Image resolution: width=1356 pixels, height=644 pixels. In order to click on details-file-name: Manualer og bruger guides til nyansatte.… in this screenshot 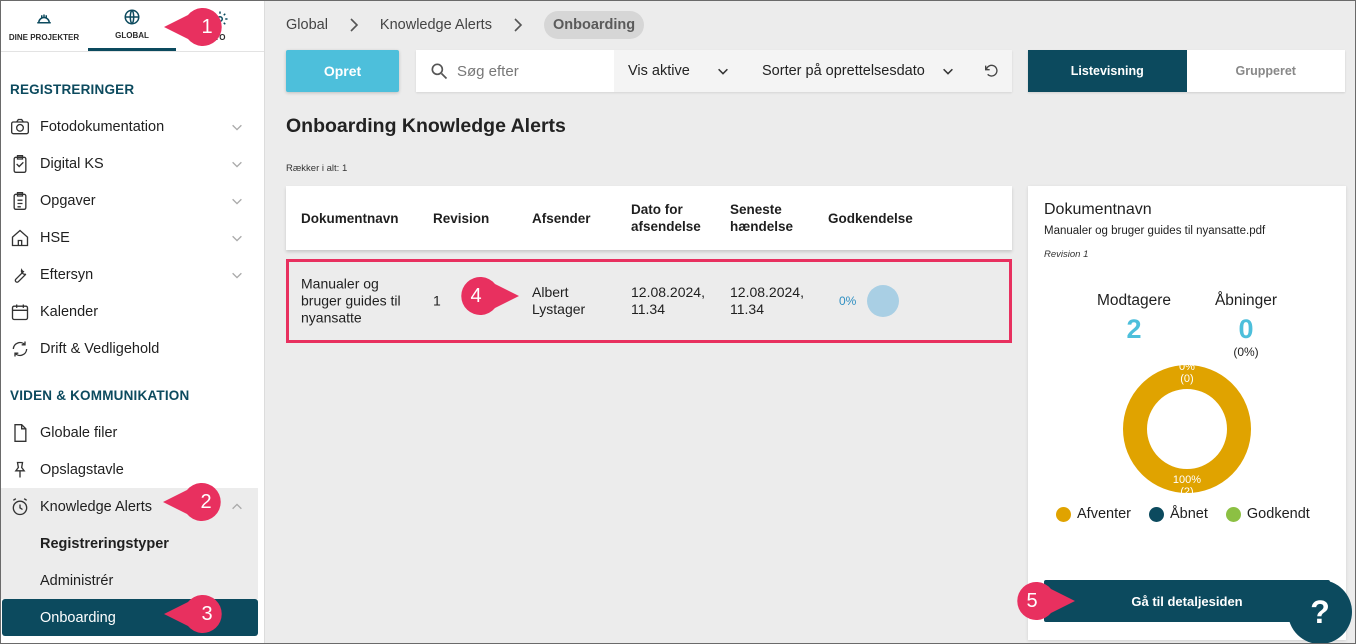, I will do `click(1155, 231)`.